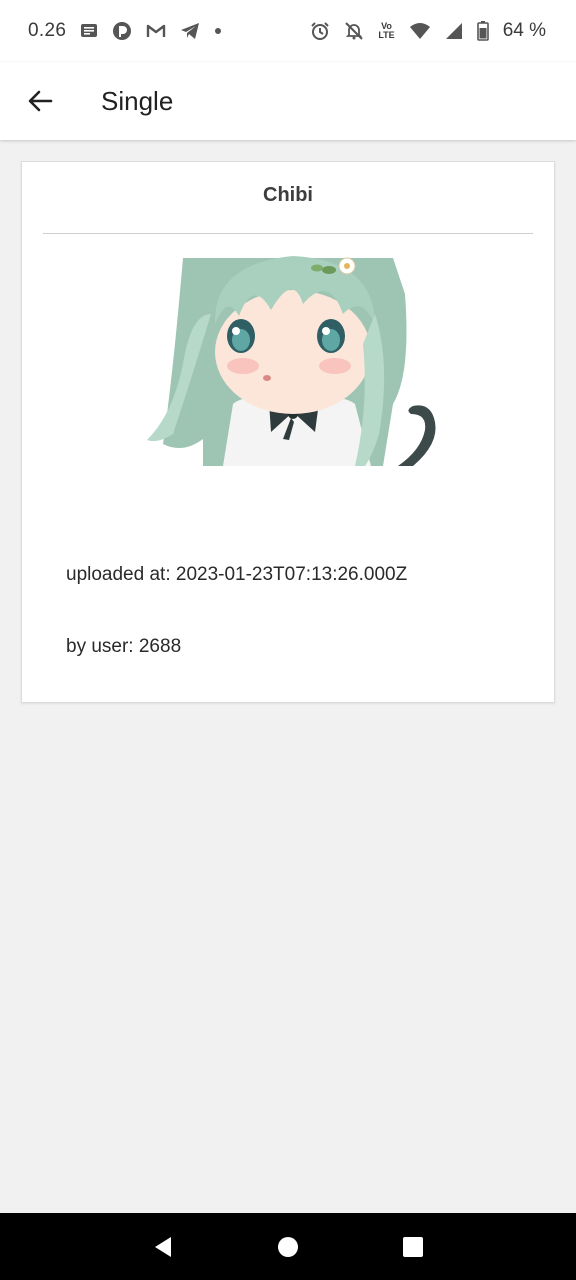 This screenshot has width=576, height=1280. What do you see at coordinates (454, 31) in the screenshot?
I see `signal-icon` at bounding box center [454, 31].